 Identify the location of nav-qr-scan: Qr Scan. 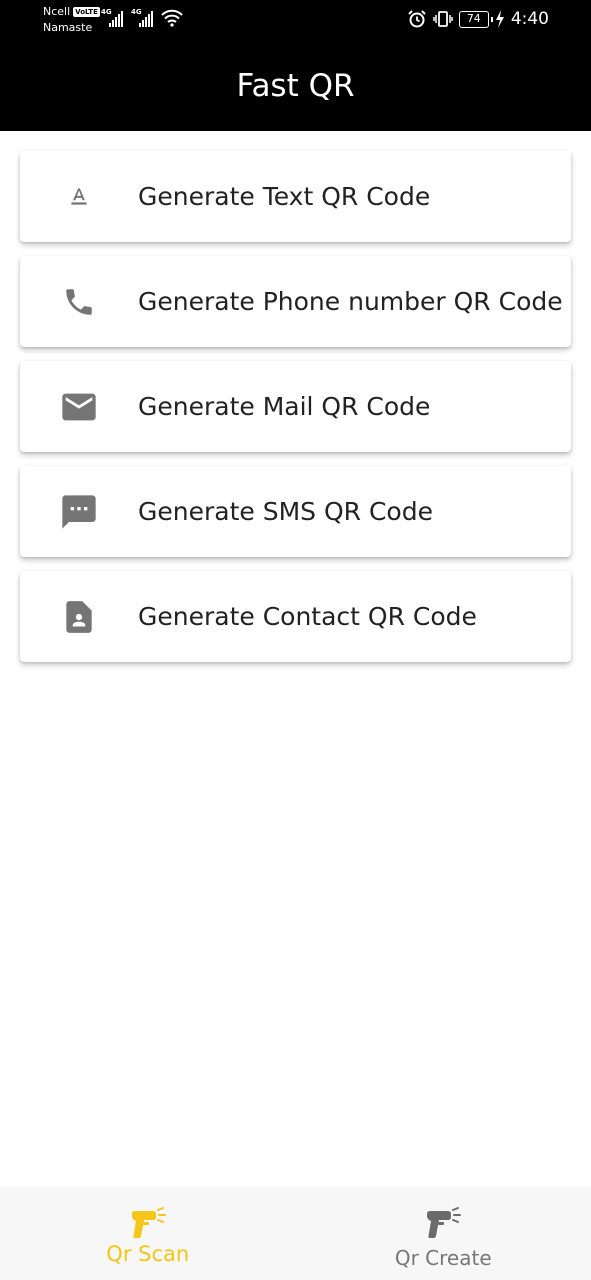
(148, 1233).